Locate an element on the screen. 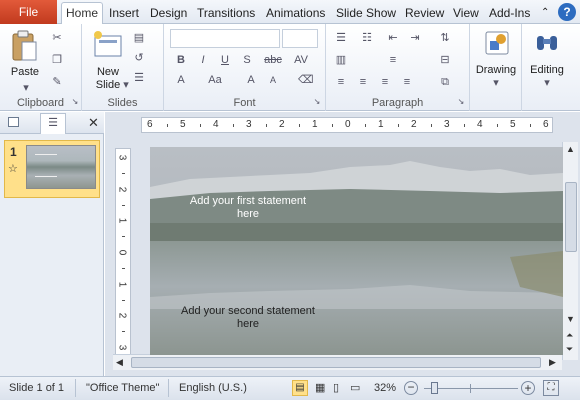 The width and height of the screenshot is (580, 400). fit-to-window-icon: ⛶ is located at coordinates (551, 388).